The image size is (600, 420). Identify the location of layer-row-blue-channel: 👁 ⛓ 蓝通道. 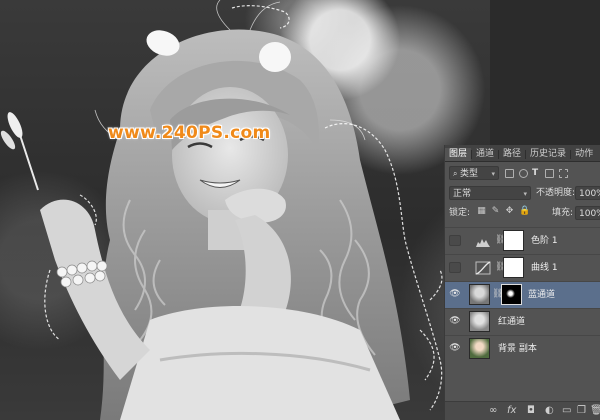
(522, 294).